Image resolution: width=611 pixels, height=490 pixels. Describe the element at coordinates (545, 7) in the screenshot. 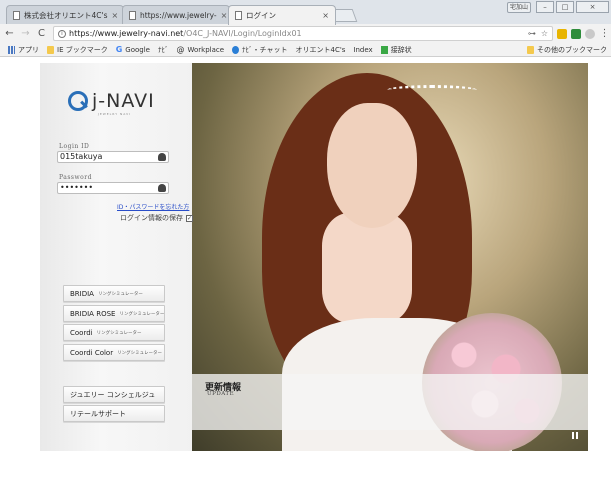

I see `minimize-button: –` at that location.